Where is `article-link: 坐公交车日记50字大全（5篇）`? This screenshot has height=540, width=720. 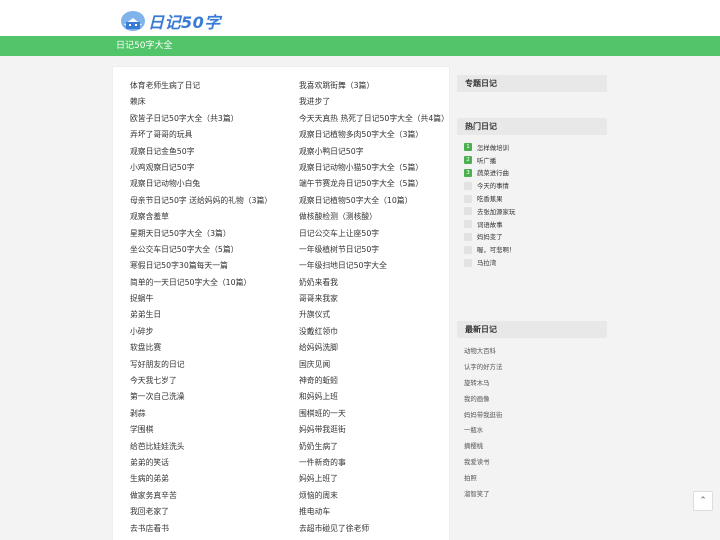
article-link: 坐公交车日记50字大全（5篇） is located at coordinates (212, 250).